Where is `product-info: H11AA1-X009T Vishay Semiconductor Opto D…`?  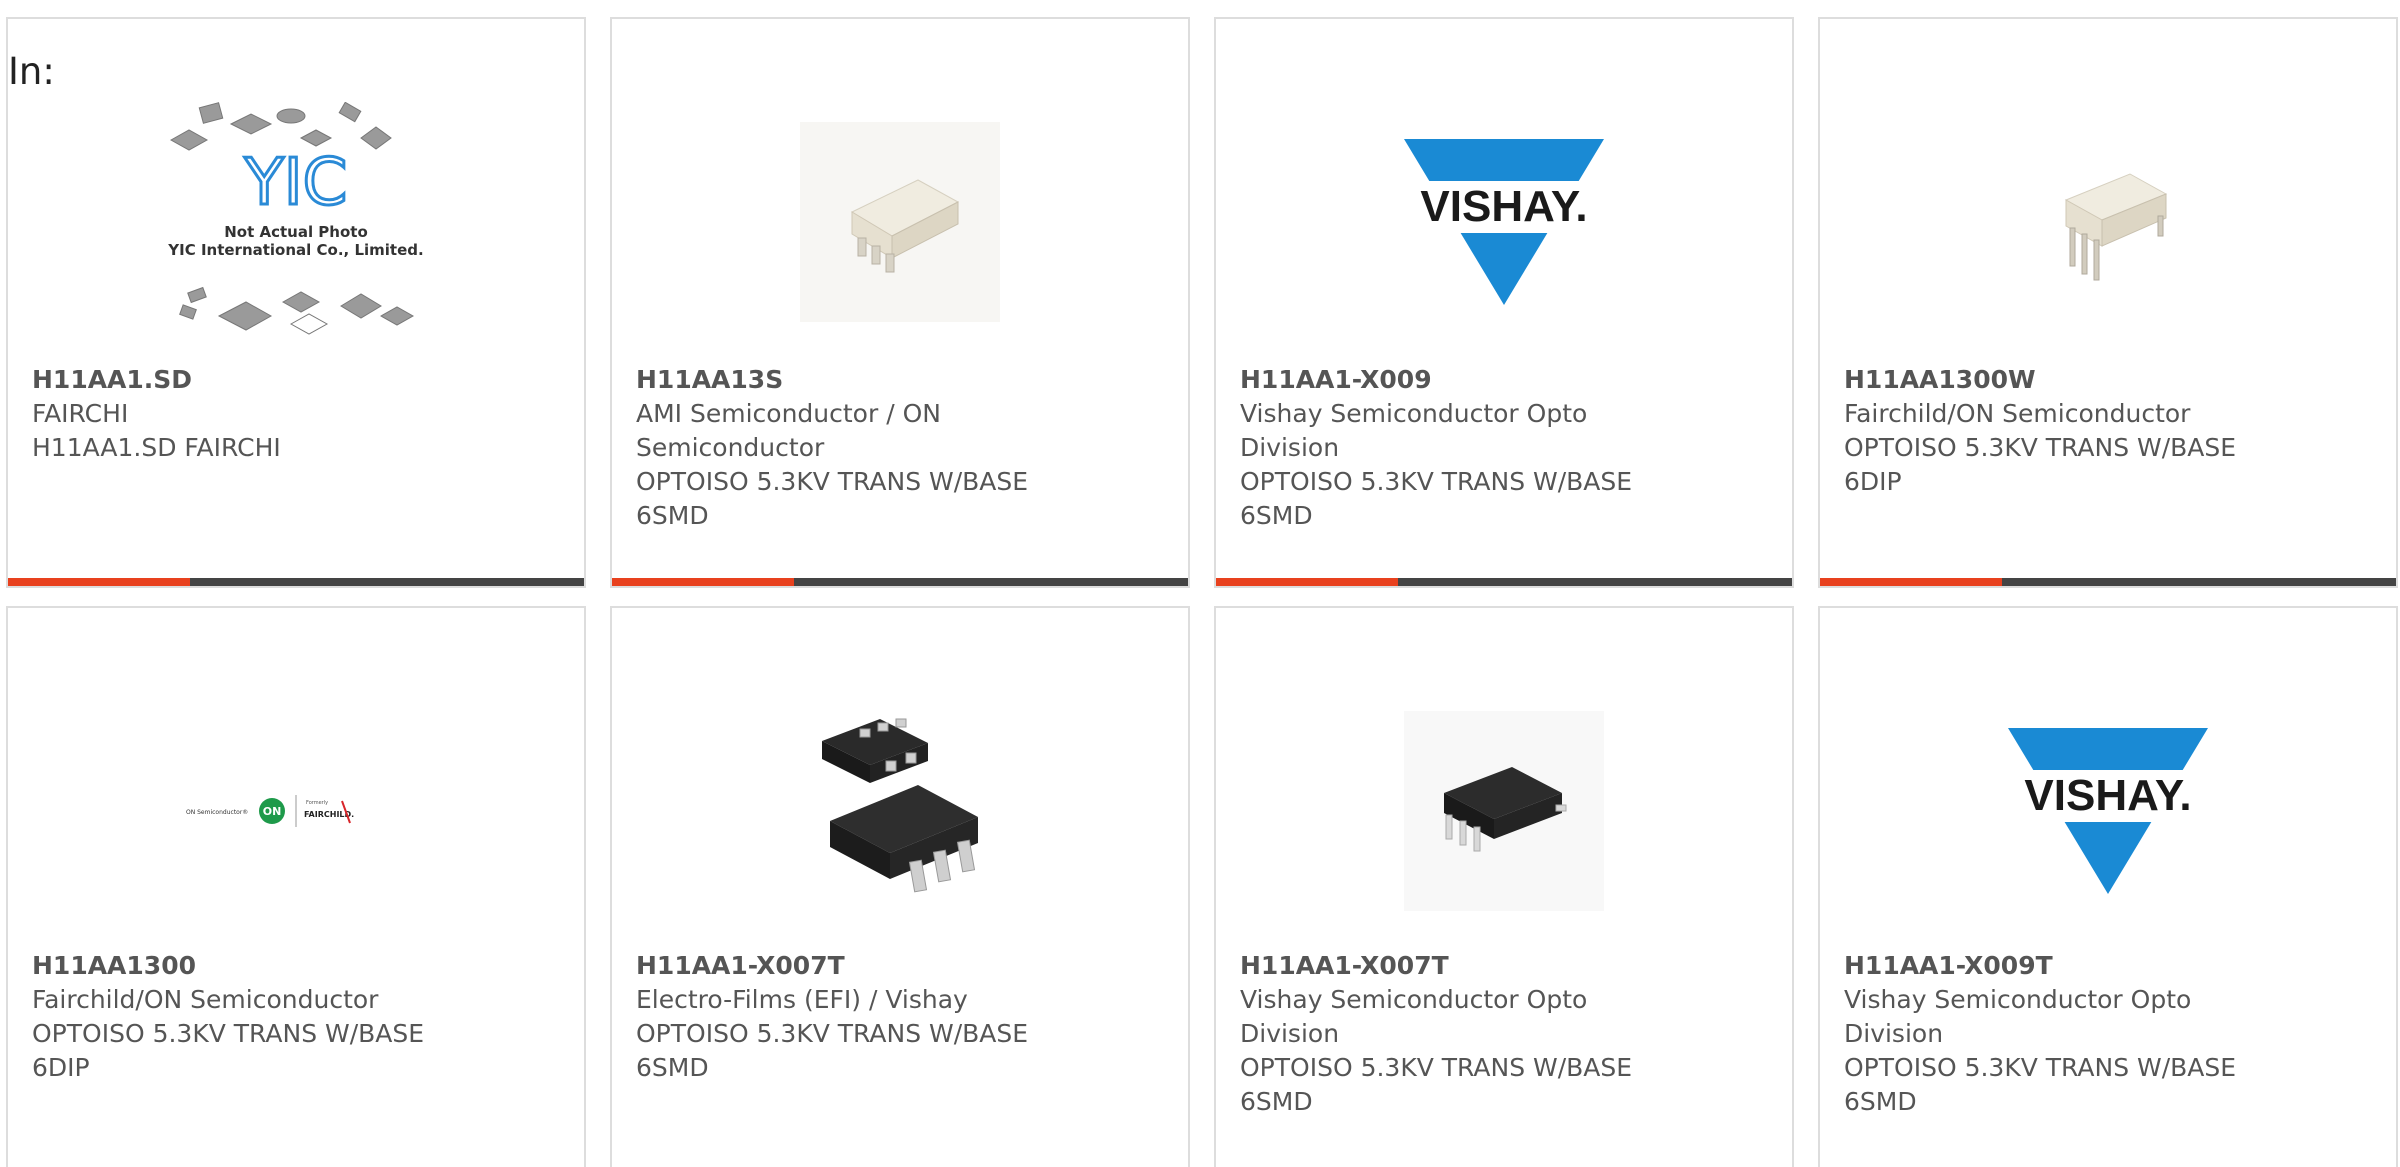 product-info: H11AA1-X009T Vishay Semiconductor Opto D… is located at coordinates (2065, 1034).